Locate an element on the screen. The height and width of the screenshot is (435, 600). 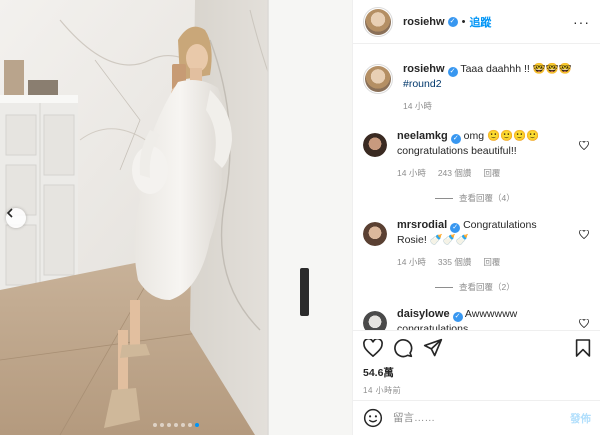
comment-username: mrsrodial is located at coordinates (422, 225).